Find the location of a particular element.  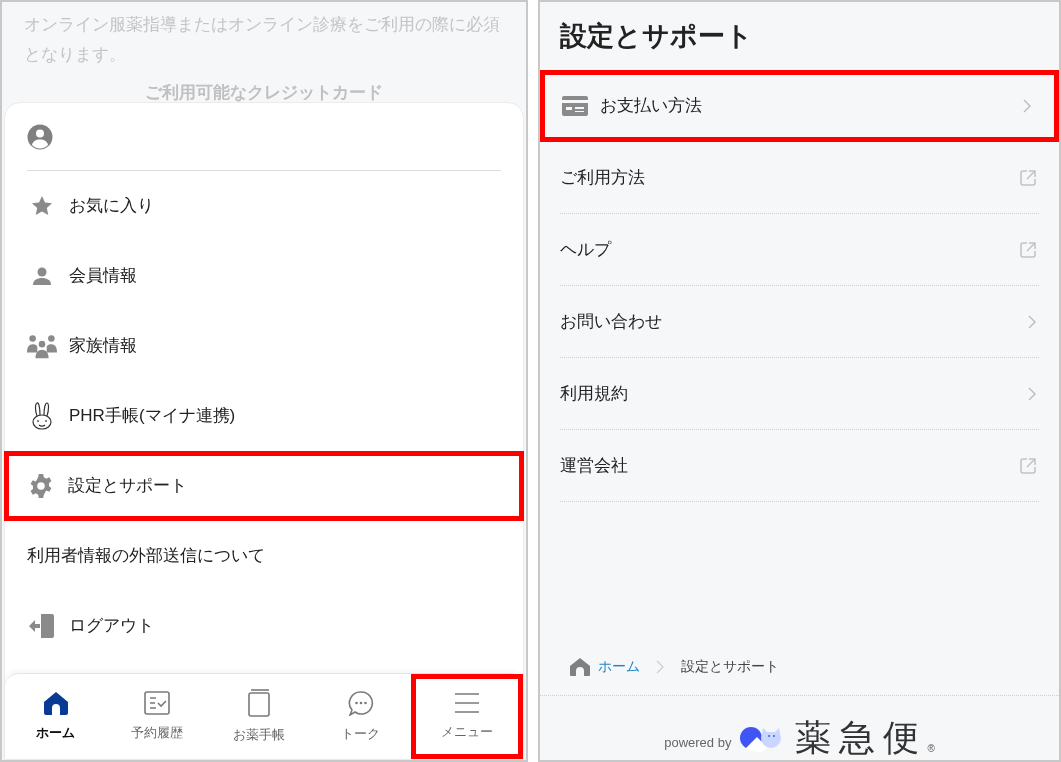

tab: 予約履歴 is located at coordinates (157, 716).